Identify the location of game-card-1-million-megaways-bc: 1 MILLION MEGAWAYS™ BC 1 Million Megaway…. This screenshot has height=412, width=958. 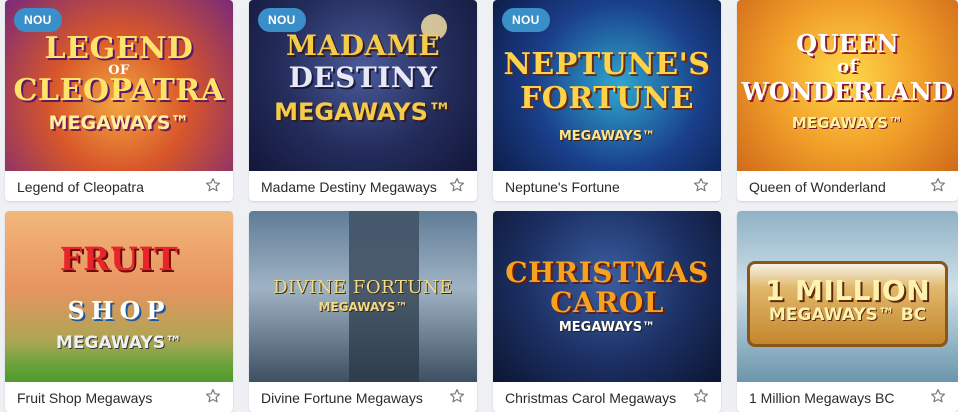
(847, 311).